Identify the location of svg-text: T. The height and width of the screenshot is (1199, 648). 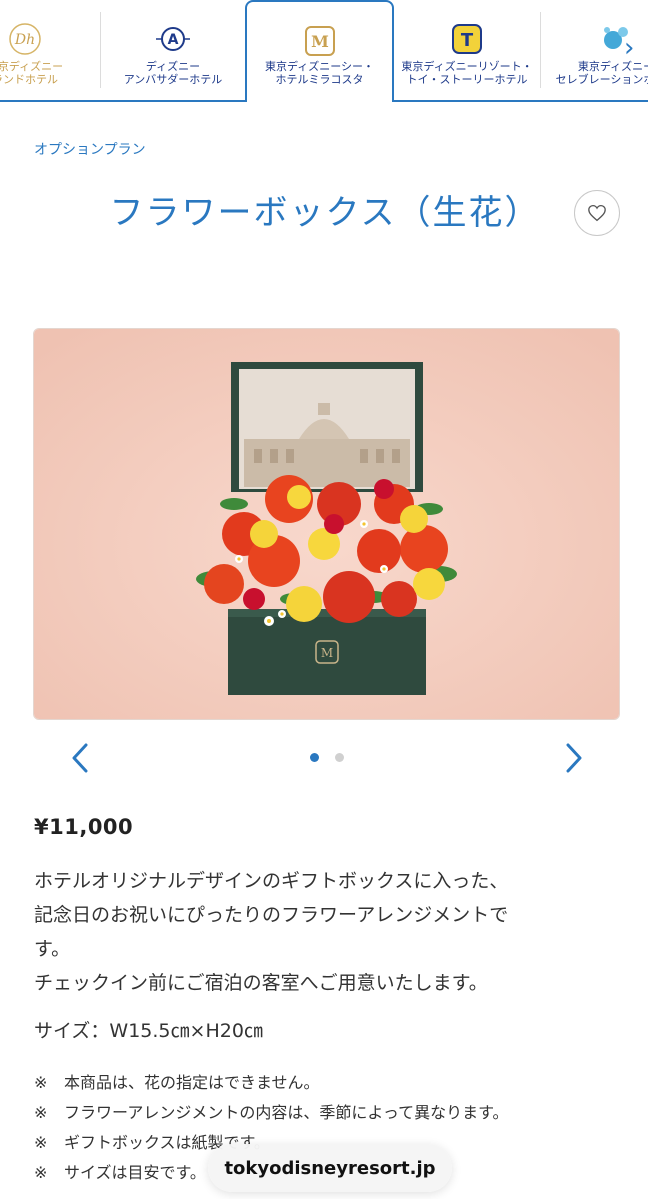
(467, 40).